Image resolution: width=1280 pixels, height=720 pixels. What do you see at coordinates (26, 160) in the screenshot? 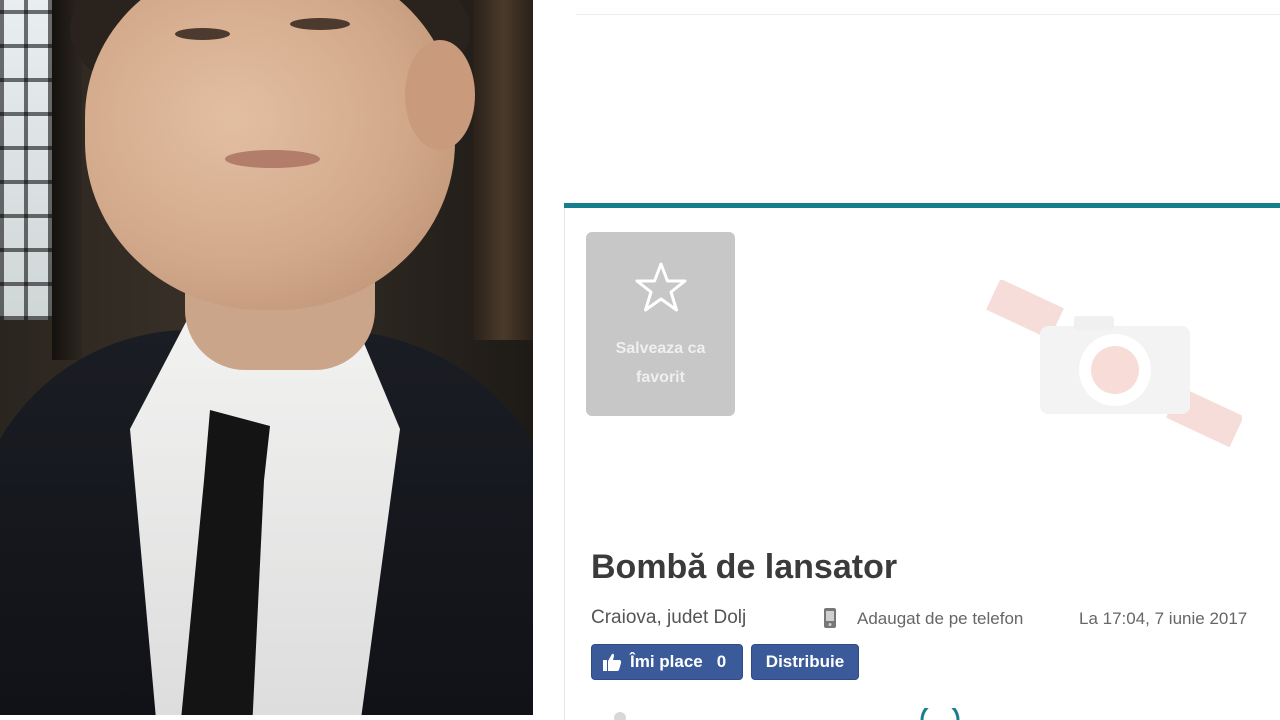
I see `photo-window` at bounding box center [26, 160].